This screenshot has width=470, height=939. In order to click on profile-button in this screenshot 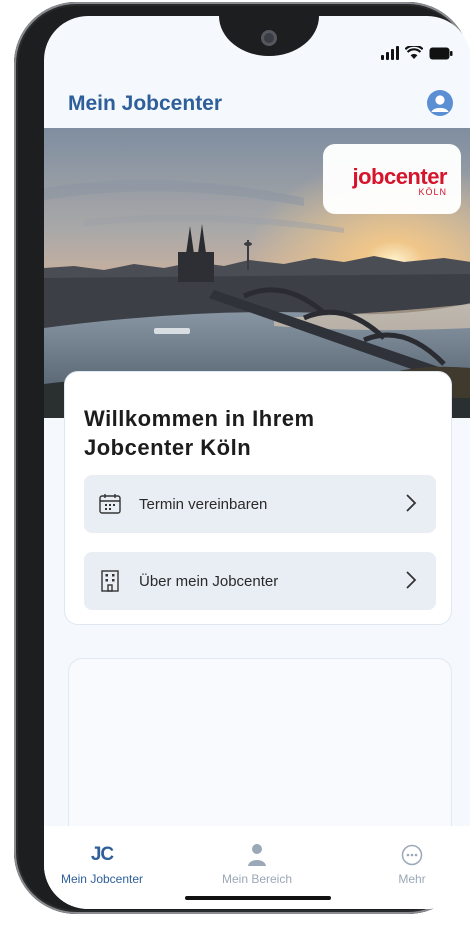, I will do `click(440, 103)`.